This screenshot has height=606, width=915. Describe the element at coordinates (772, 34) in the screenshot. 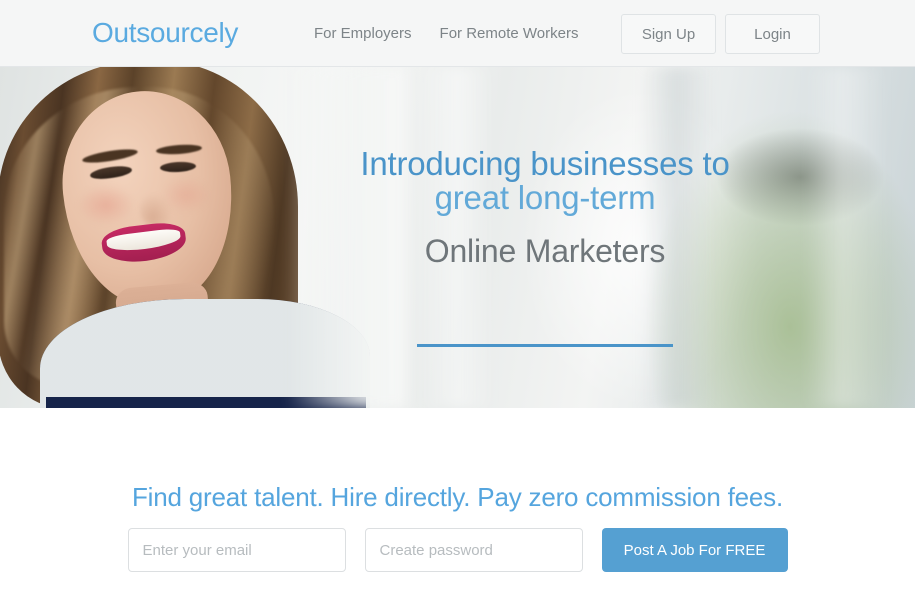

I see `login-button: Login` at that location.